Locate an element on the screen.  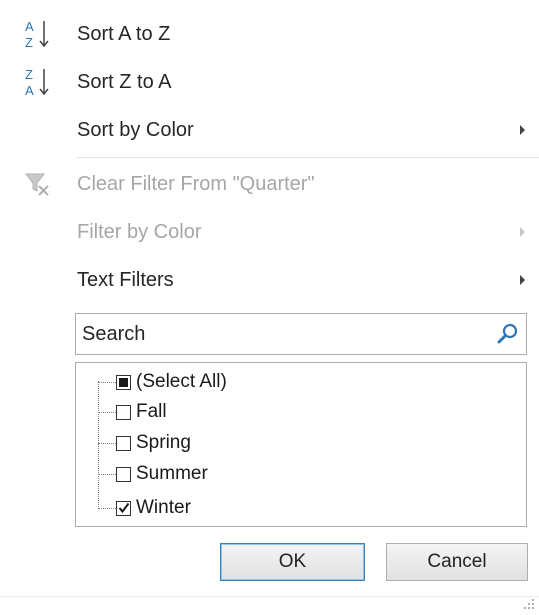
spring-checkbox is located at coordinates (123, 443).